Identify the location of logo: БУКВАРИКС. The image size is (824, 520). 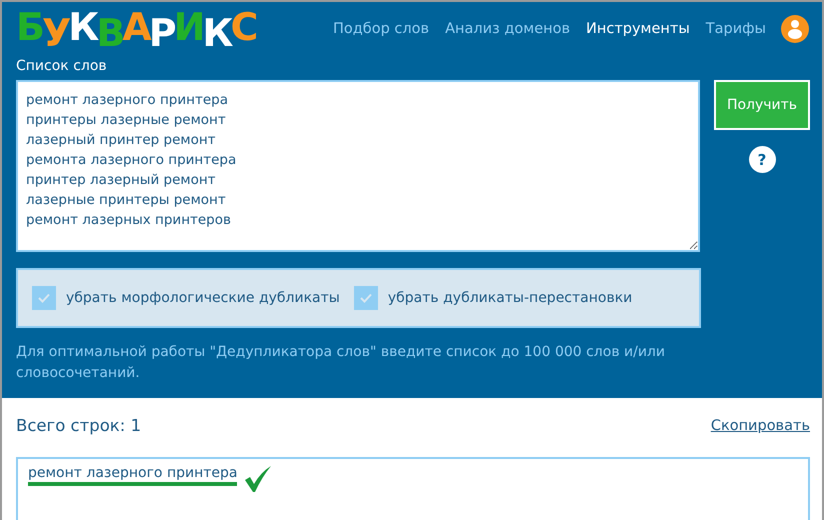
(136, 29).